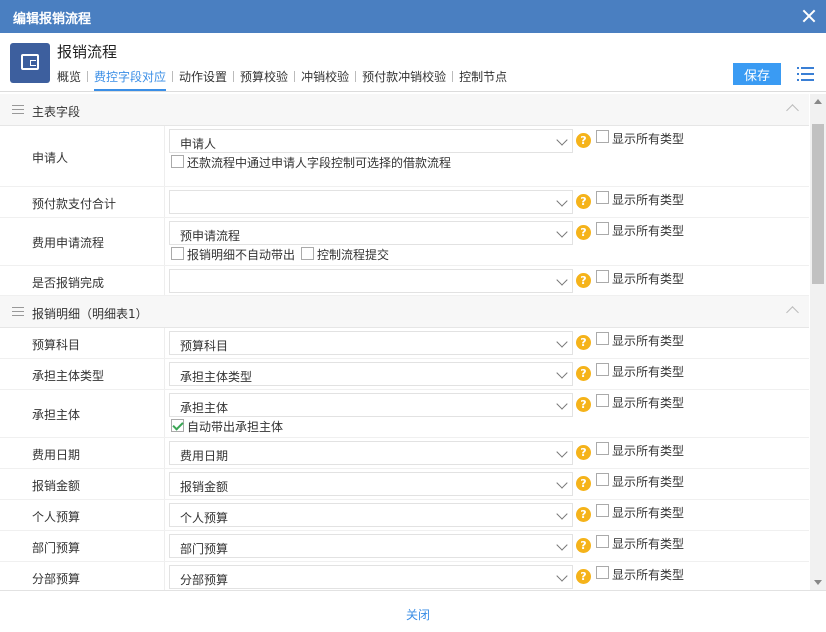 This screenshot has height=632, width=826. What do you see at coordinates (264, 78) in the screenshot?
I see `tab-3: 预算校验` at bounding box center [264, 78].